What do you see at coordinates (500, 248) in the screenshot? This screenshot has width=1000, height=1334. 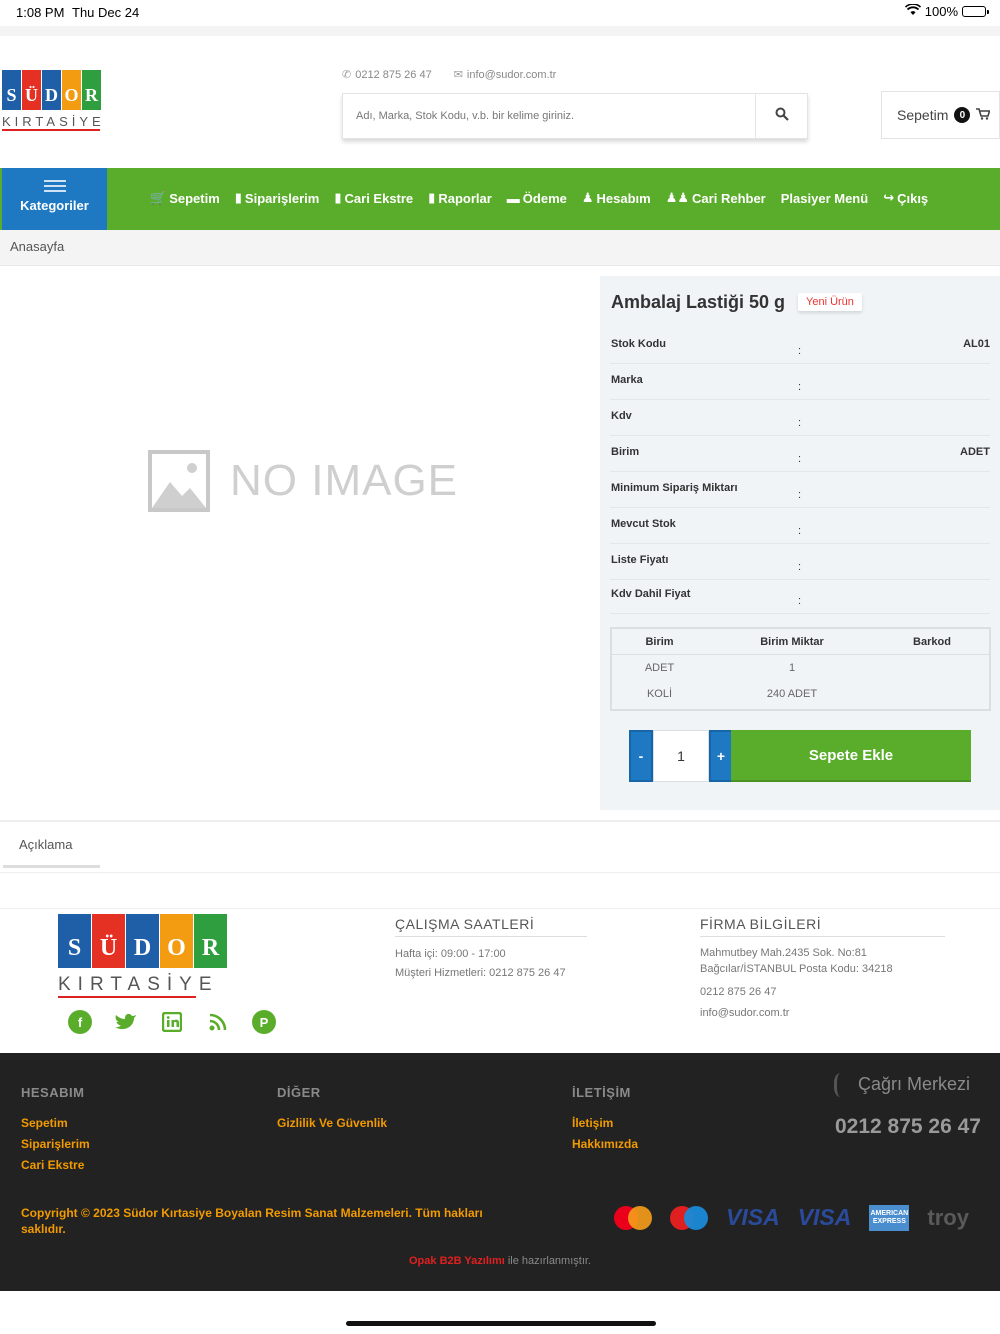 I see `breadcrumb: Anasayfa` at bounding box center [500, 248].